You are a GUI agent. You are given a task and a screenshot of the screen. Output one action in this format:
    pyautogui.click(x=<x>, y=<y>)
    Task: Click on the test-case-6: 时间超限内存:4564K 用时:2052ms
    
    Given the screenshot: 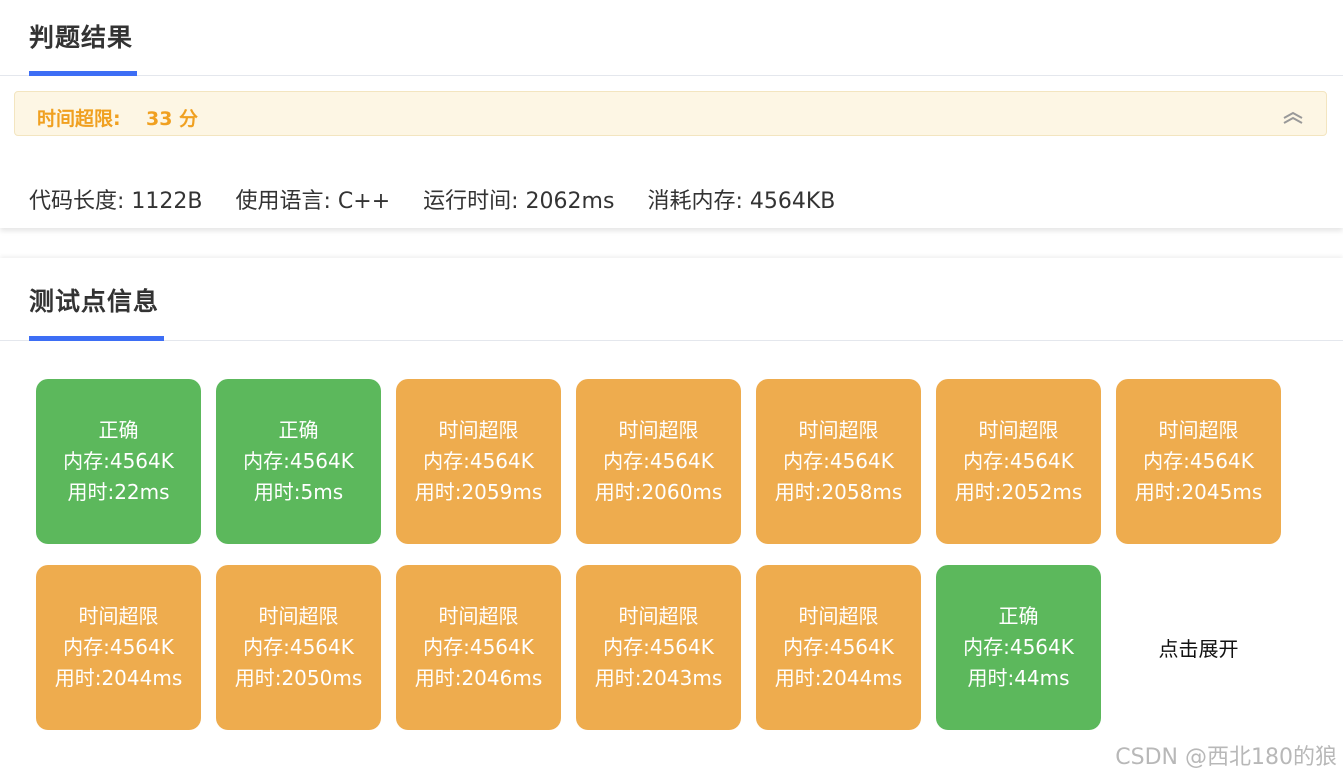 What is the action you would take?
    pyautogui.click(x=1018, y=461)
    